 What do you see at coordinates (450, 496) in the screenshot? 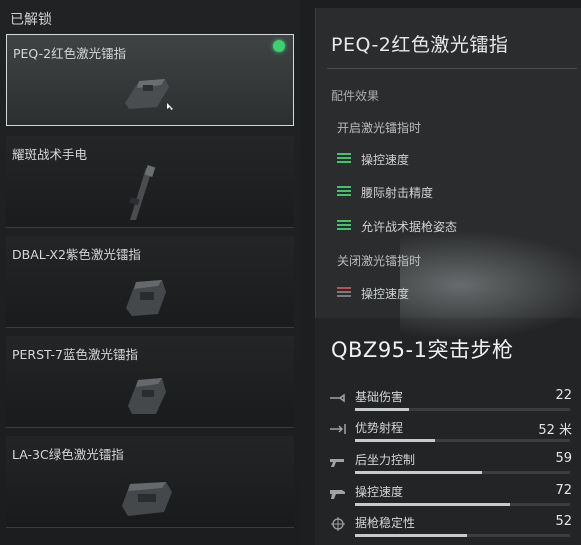
I see `stat-row-handling-speed: 操控速度 72` at bounding box center [450, 496].